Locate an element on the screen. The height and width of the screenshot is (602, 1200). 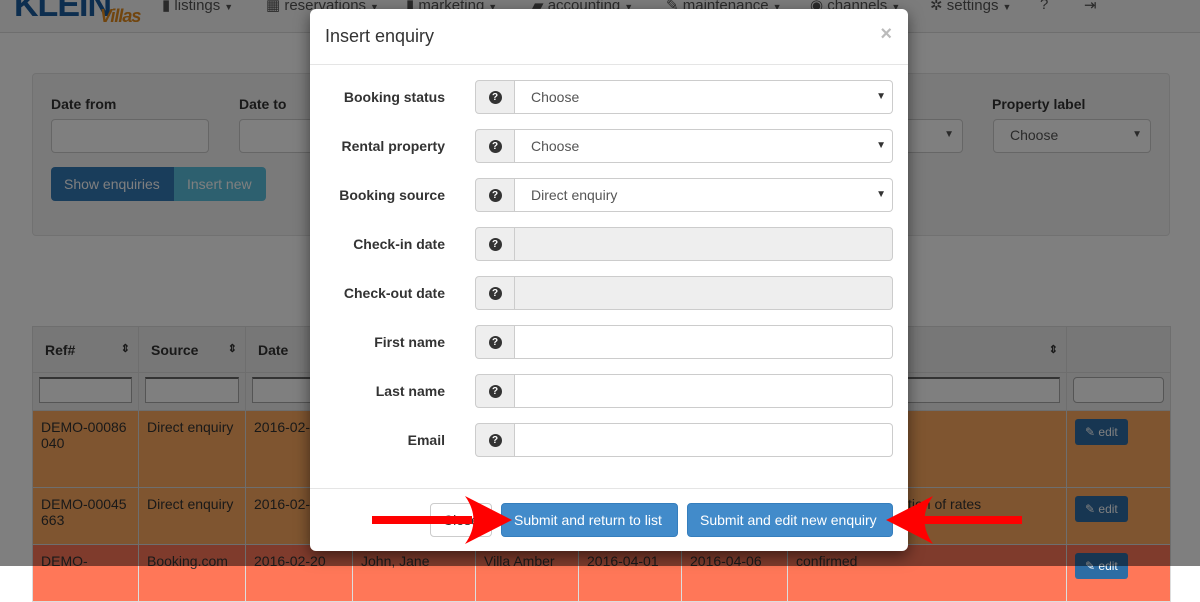
arrow-right-icon is located at coordinates (442, 520).